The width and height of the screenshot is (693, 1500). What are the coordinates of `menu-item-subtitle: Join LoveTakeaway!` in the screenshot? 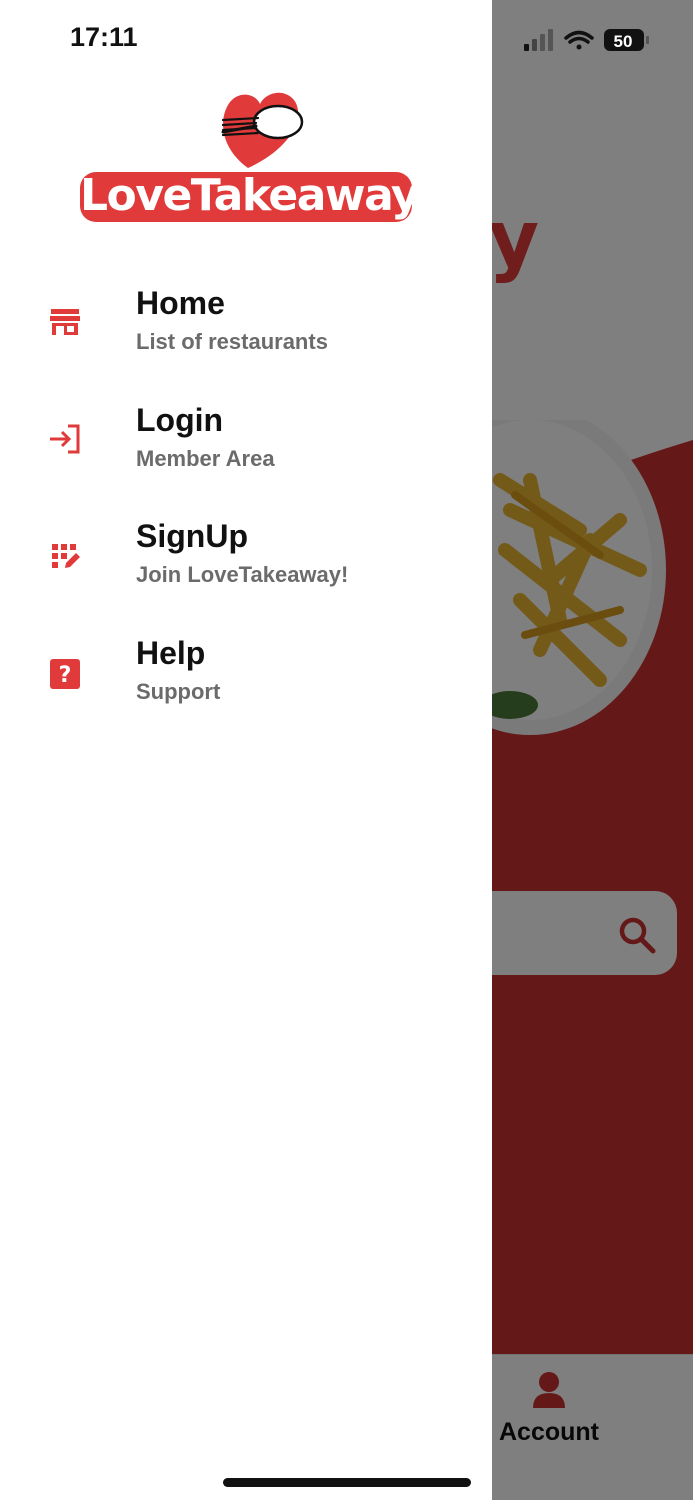 It's located at (242, 574).